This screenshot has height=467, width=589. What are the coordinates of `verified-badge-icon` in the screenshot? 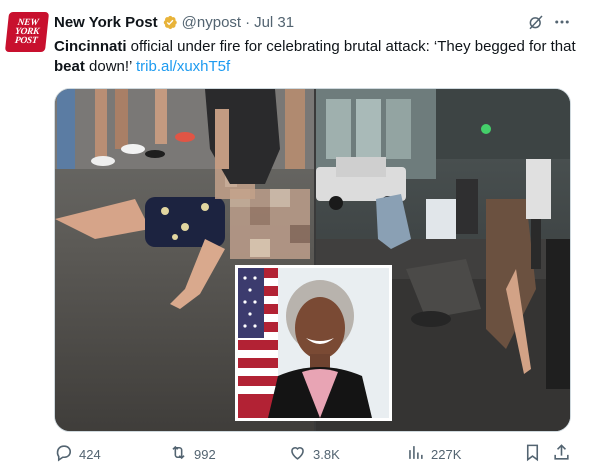 It's located at (169, 22).